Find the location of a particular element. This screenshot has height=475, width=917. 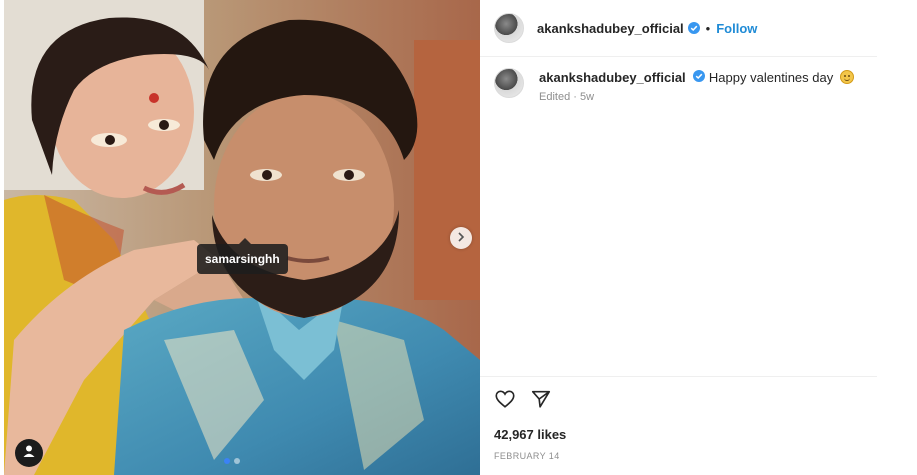

user-icon is located at coordinates (29, 453).